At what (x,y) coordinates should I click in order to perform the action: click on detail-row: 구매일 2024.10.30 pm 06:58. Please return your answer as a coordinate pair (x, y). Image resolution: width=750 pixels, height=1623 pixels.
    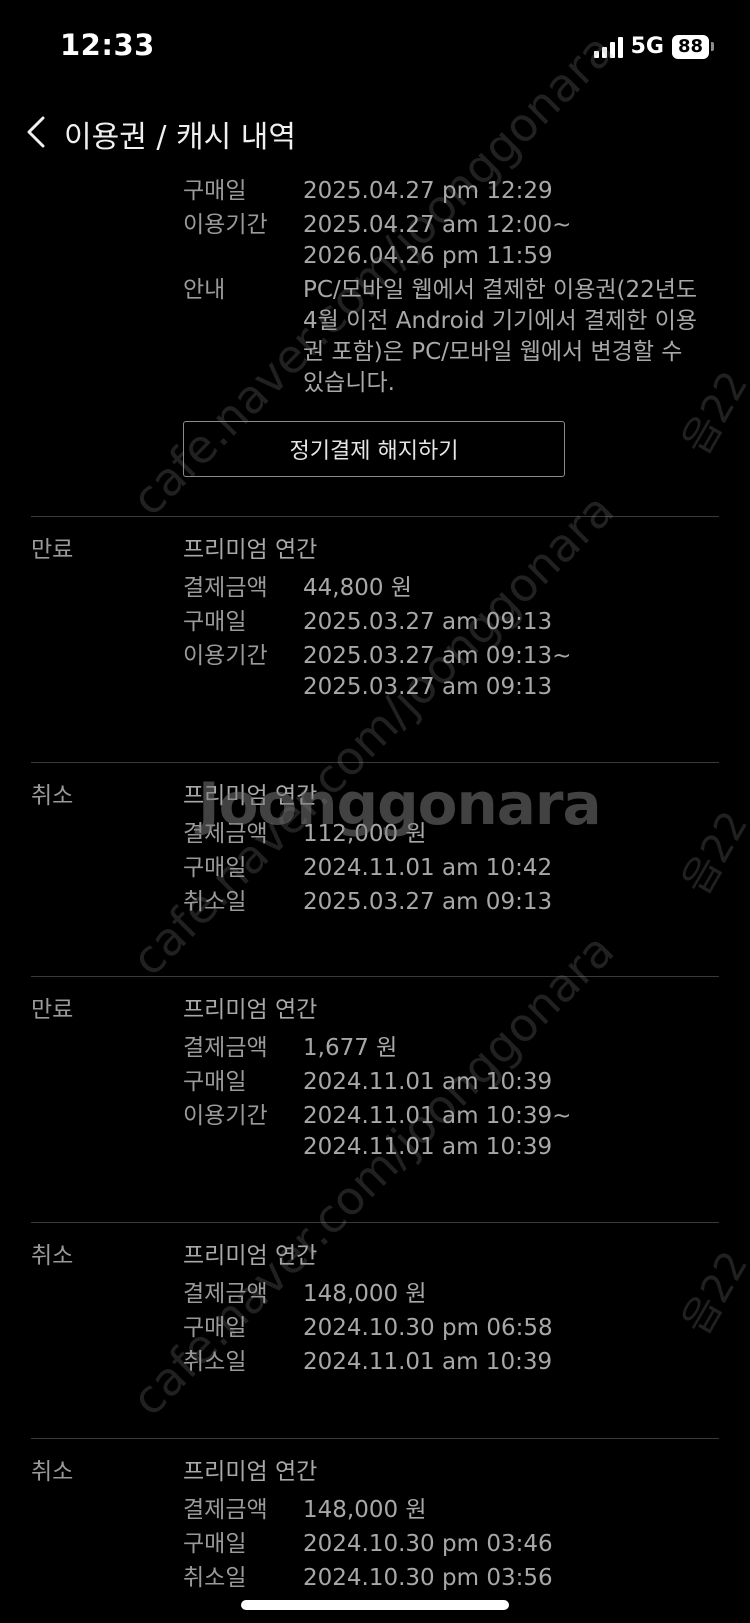
    Looking at the image, I should click on (443, 1328).